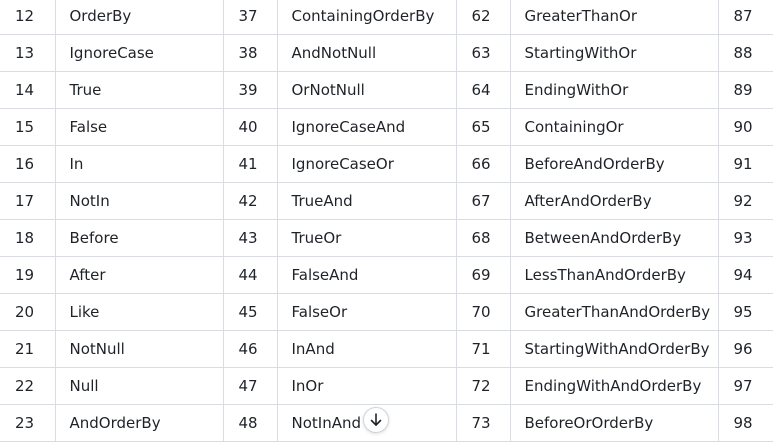 This screenshot has height=446, width=773. I want to click on number-cell: 41, so click(250, 164).